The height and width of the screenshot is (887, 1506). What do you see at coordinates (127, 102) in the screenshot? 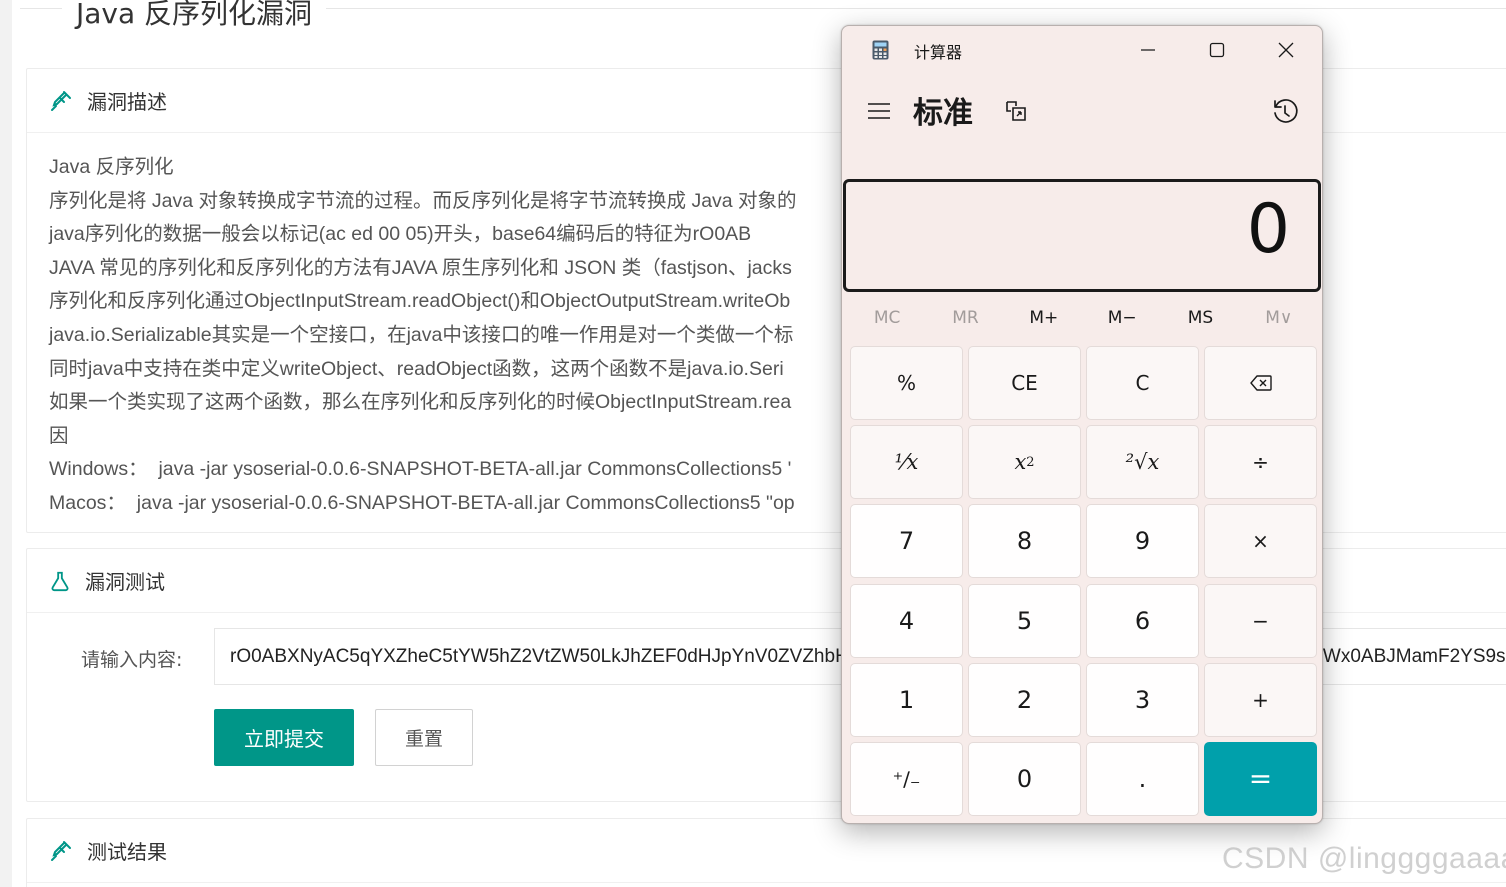
I see `description-heading: 漏洞描述` at bounding box center [127, 102].